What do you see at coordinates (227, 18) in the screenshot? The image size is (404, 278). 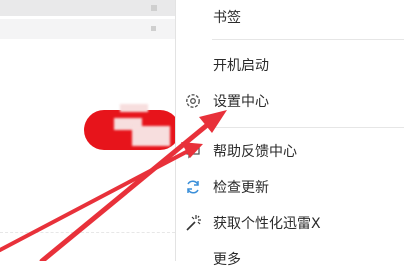 I see `menu-item-label: 书签` at bounding box center [227, 18].